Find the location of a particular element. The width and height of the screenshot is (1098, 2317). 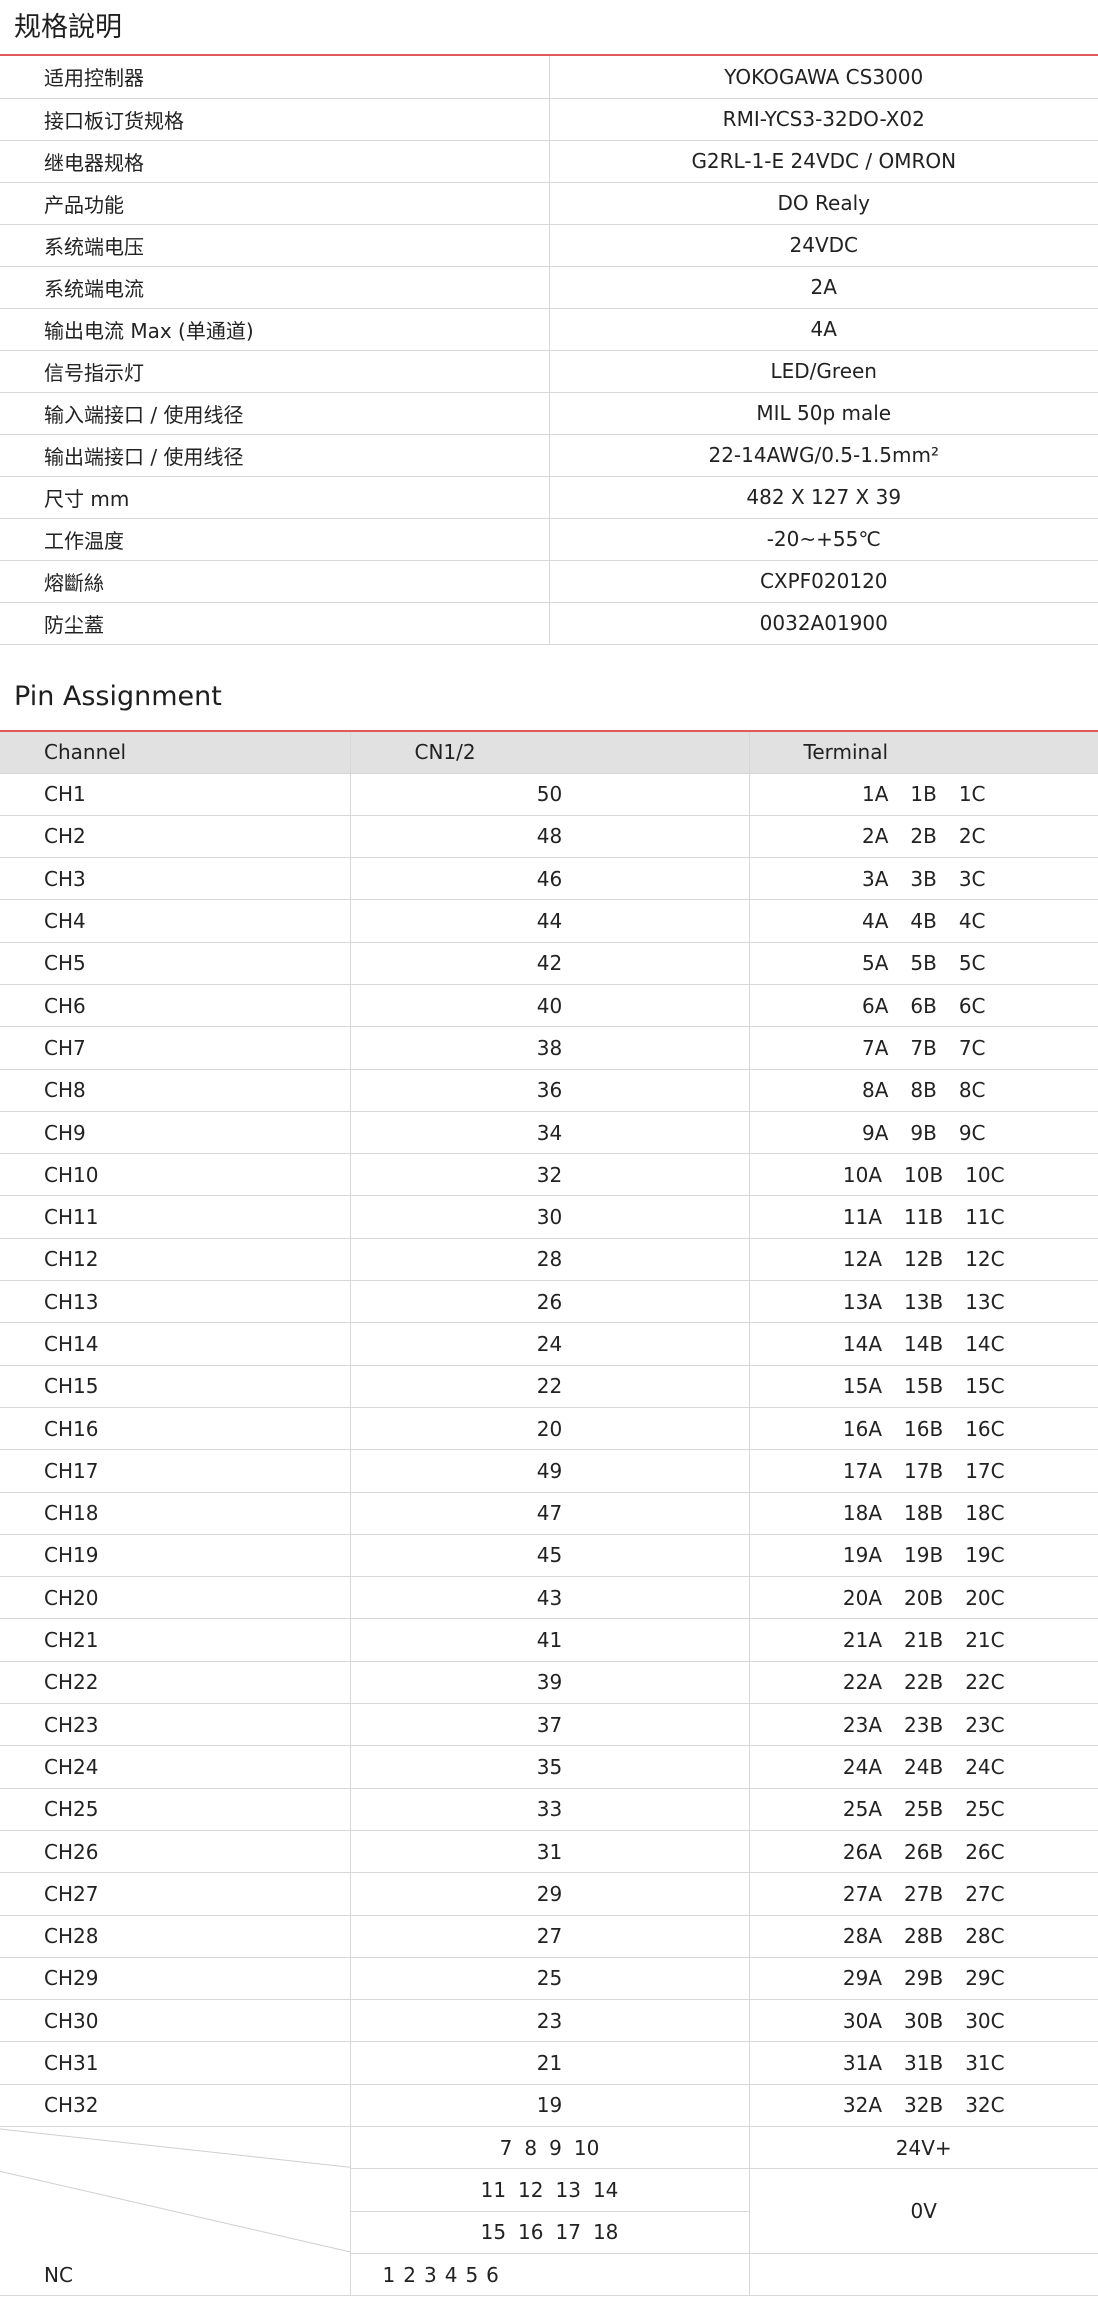

terminal-code: 10B is located at coordinates (924, 1174).